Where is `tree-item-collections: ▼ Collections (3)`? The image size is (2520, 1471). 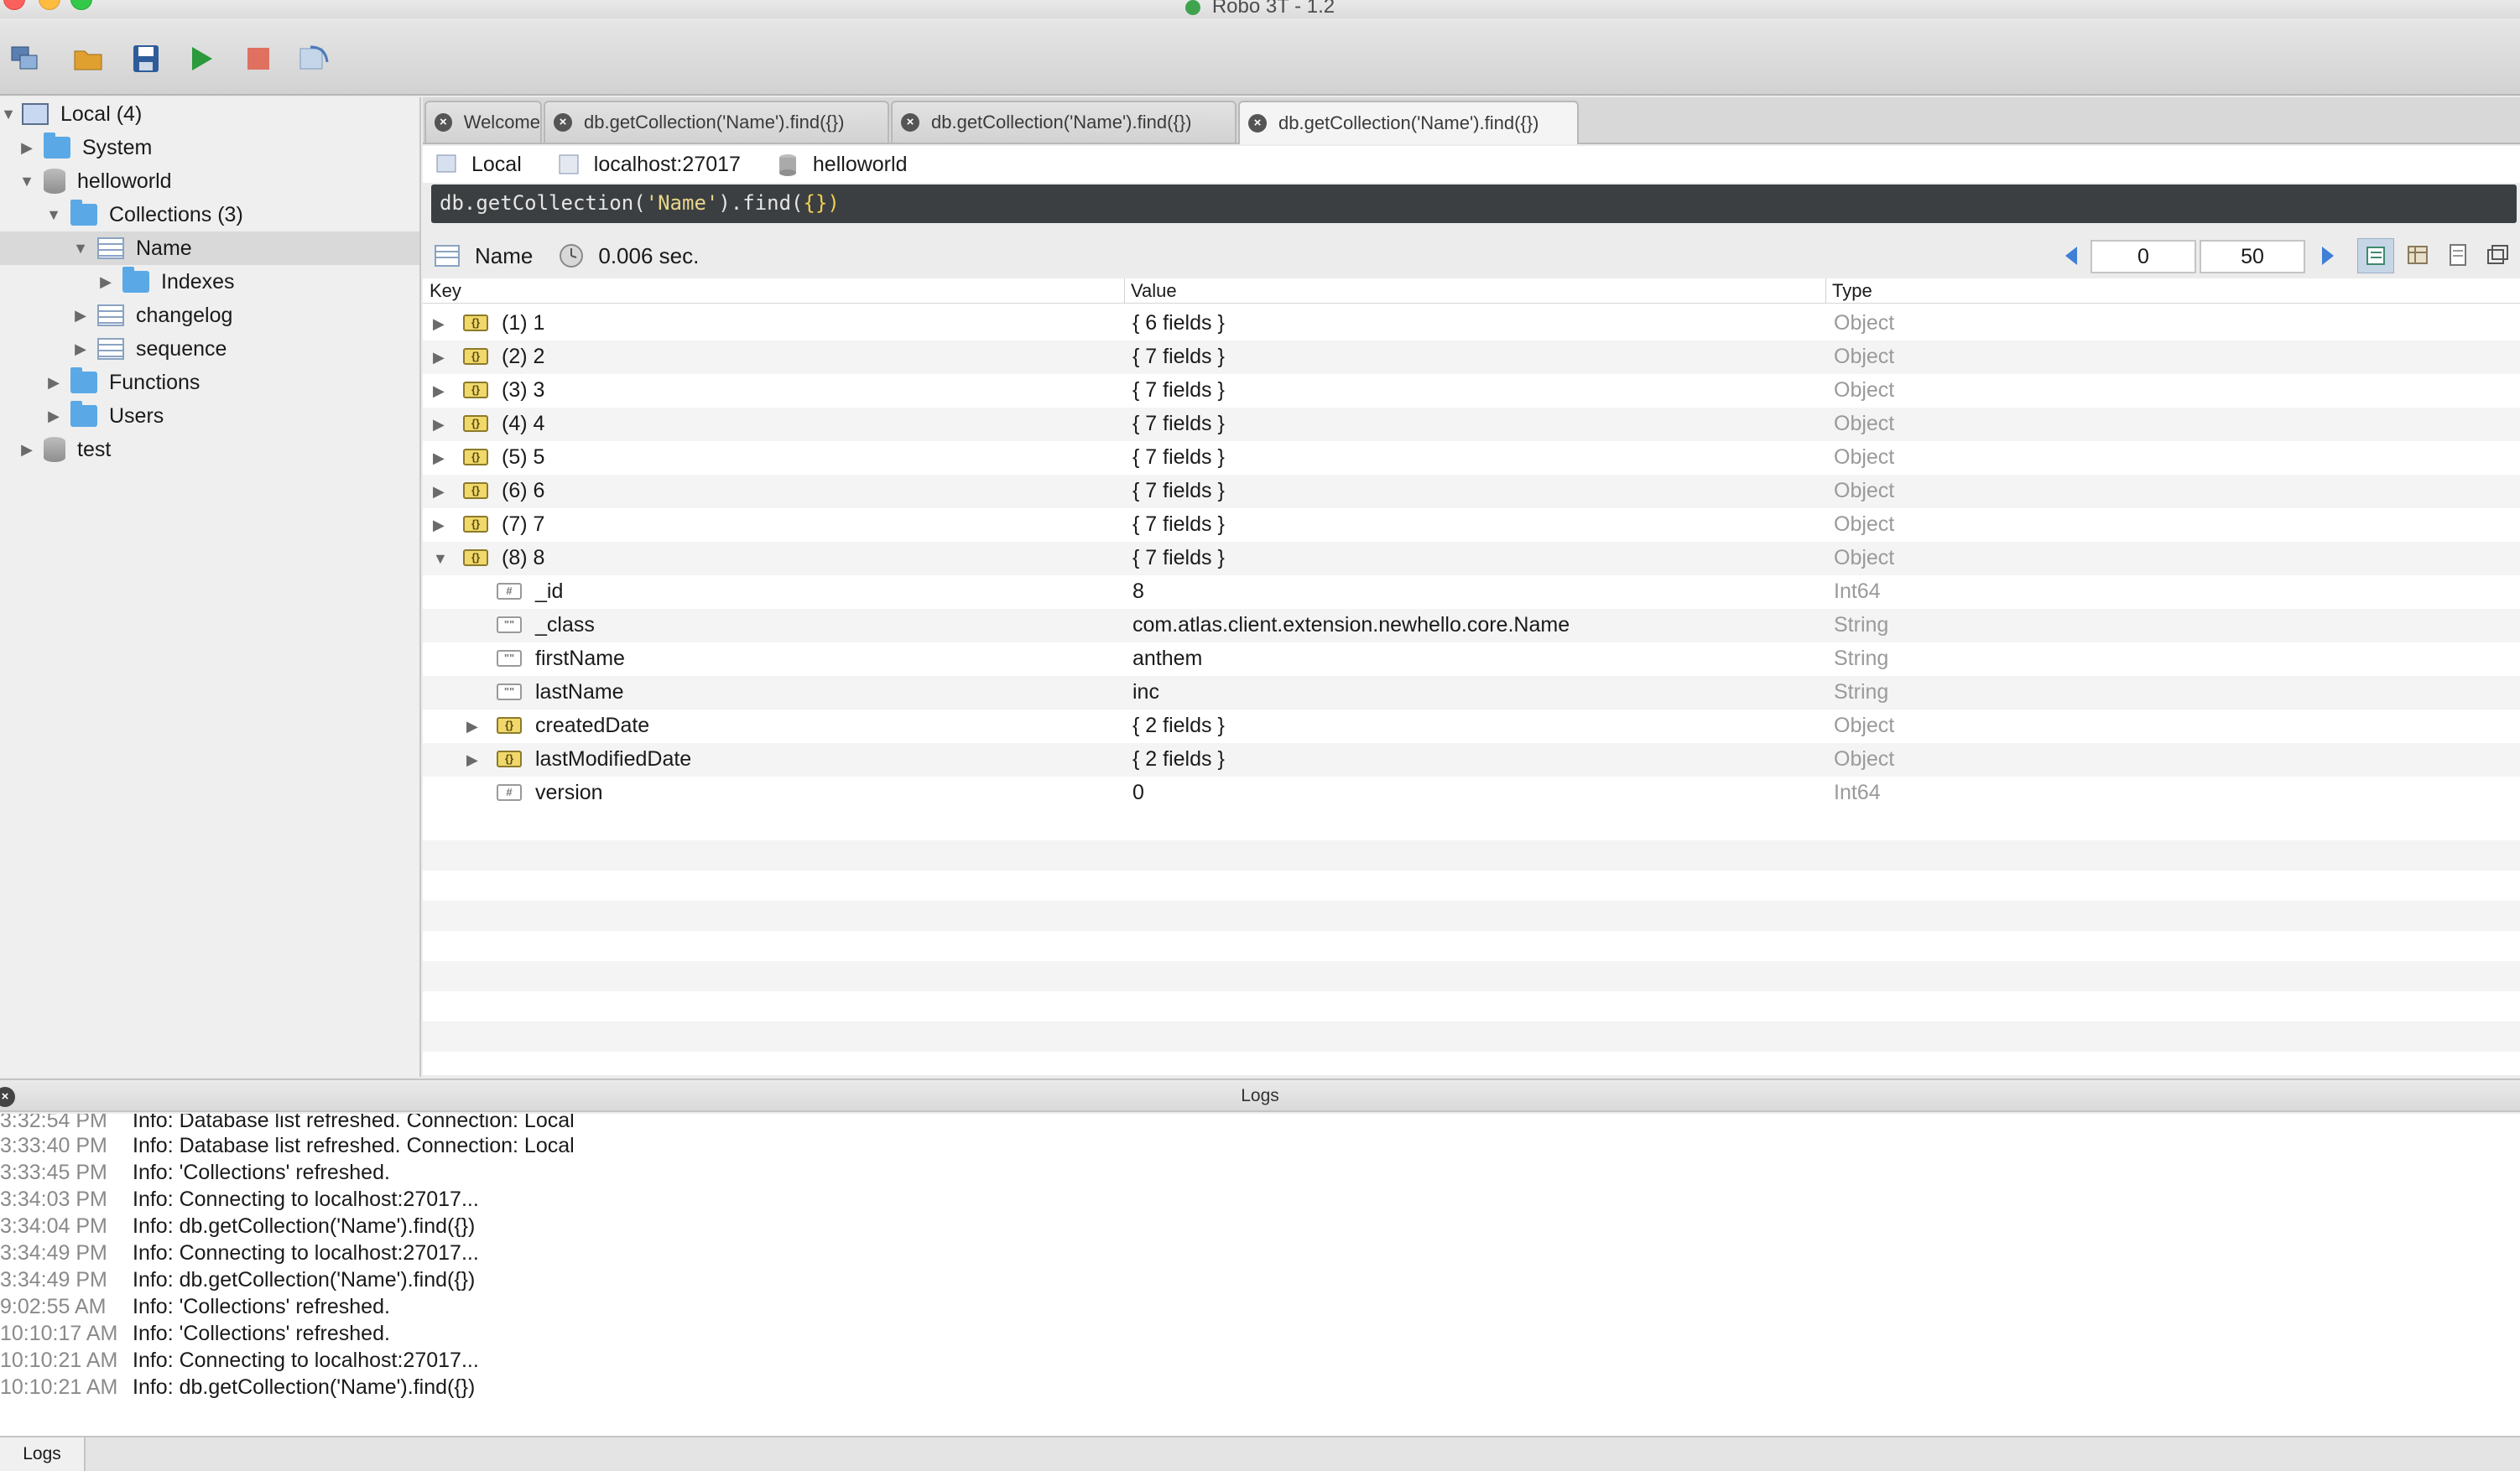
tree-item-collections: ▼ Collections (3) is located at coordinates (209, 214).